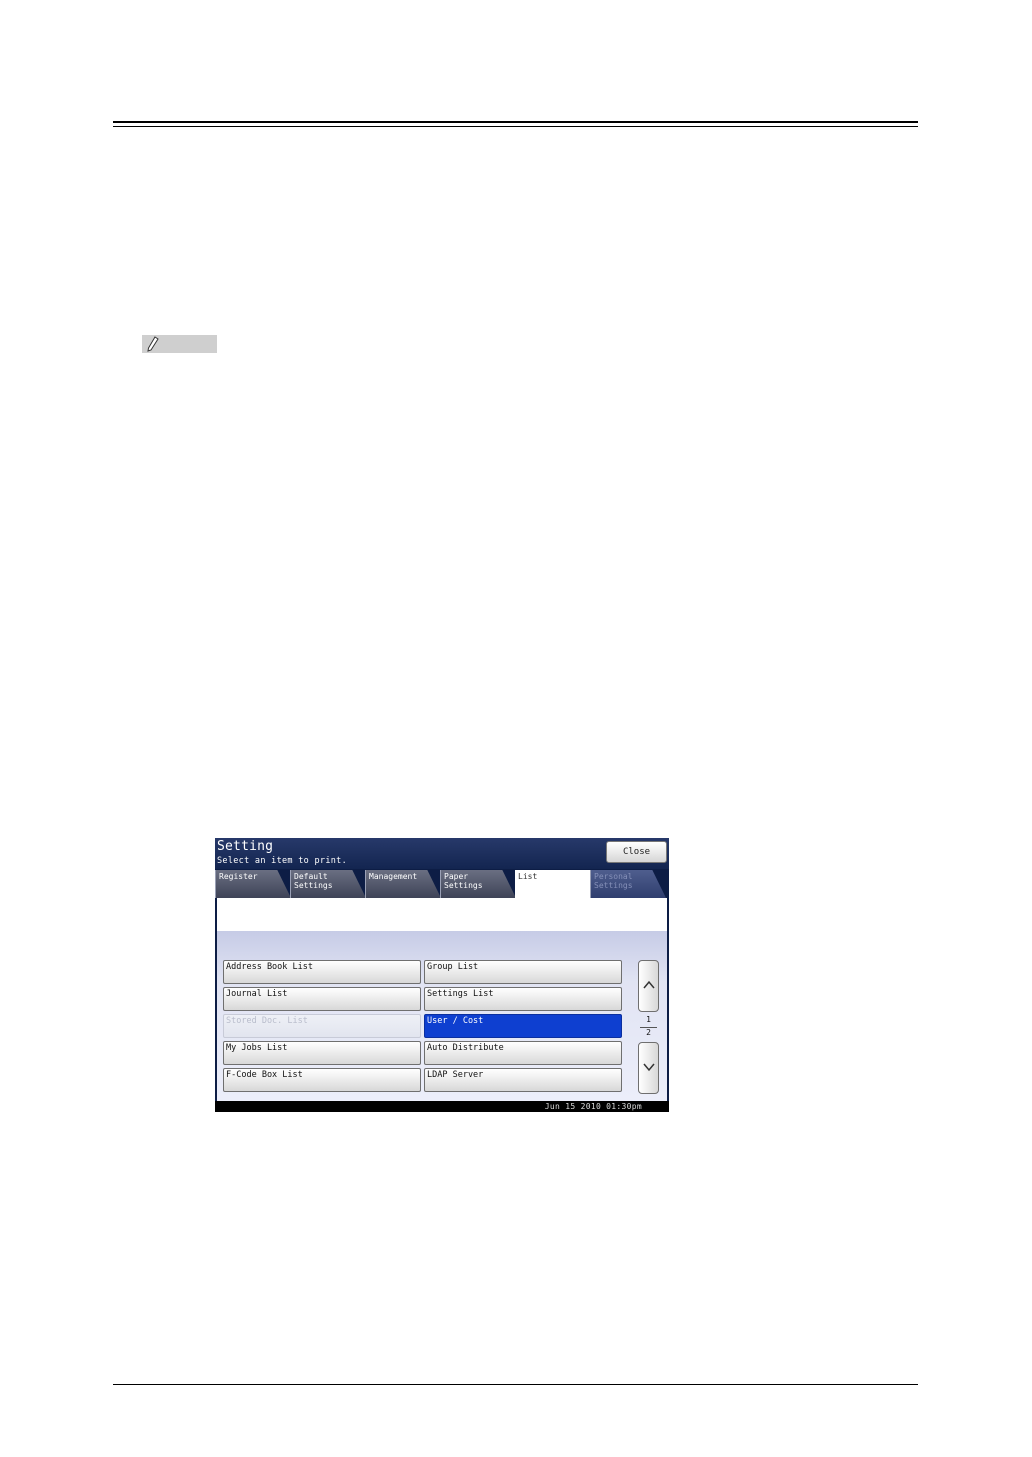 Image resolution: width=1032 pixels, height=1457 pixels. I want to click on tab-management: Management, so click(403, 884).